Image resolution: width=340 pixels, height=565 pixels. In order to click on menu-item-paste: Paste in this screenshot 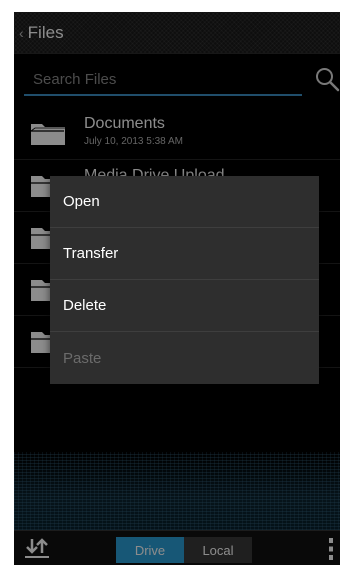, I will do `click(82, 358)`.